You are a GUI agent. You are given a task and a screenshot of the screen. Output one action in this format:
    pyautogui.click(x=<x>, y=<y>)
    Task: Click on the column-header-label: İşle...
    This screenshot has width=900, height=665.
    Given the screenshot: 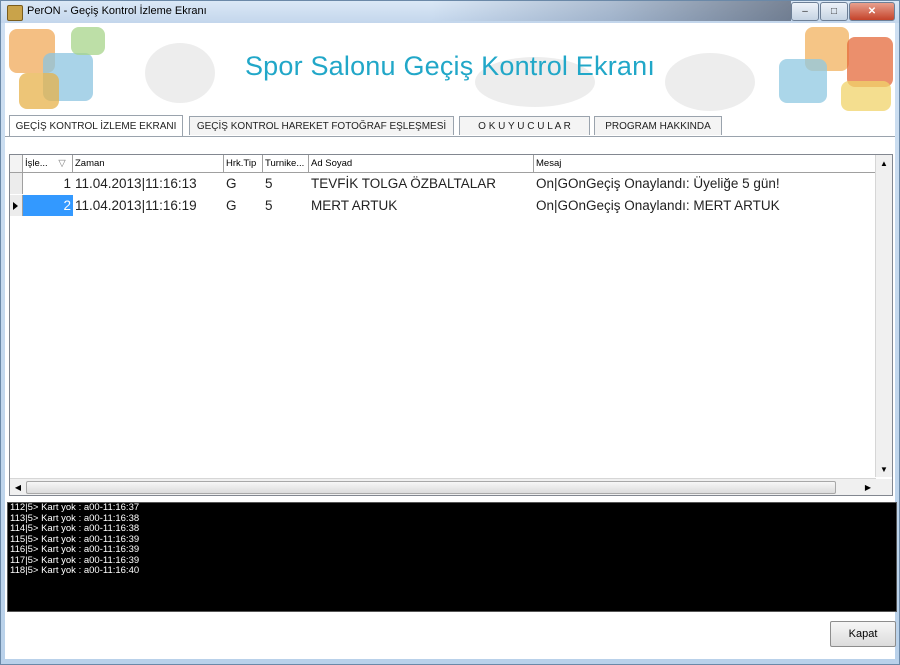 What is the action you would take?
    pyautogui.click(x=36, y=163)
    